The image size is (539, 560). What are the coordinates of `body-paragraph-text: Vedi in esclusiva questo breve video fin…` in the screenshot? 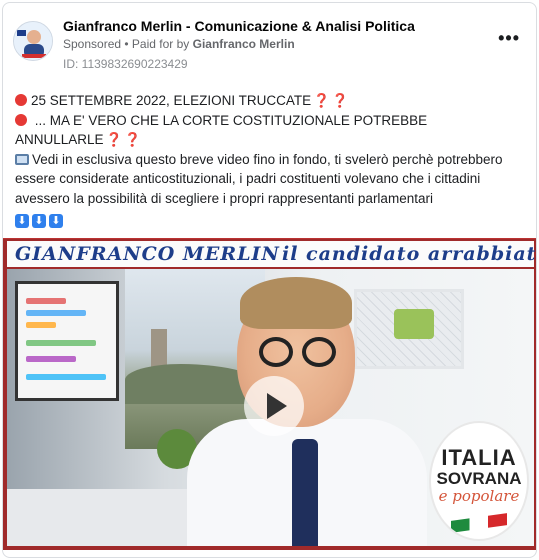 It's located at (259, 178).